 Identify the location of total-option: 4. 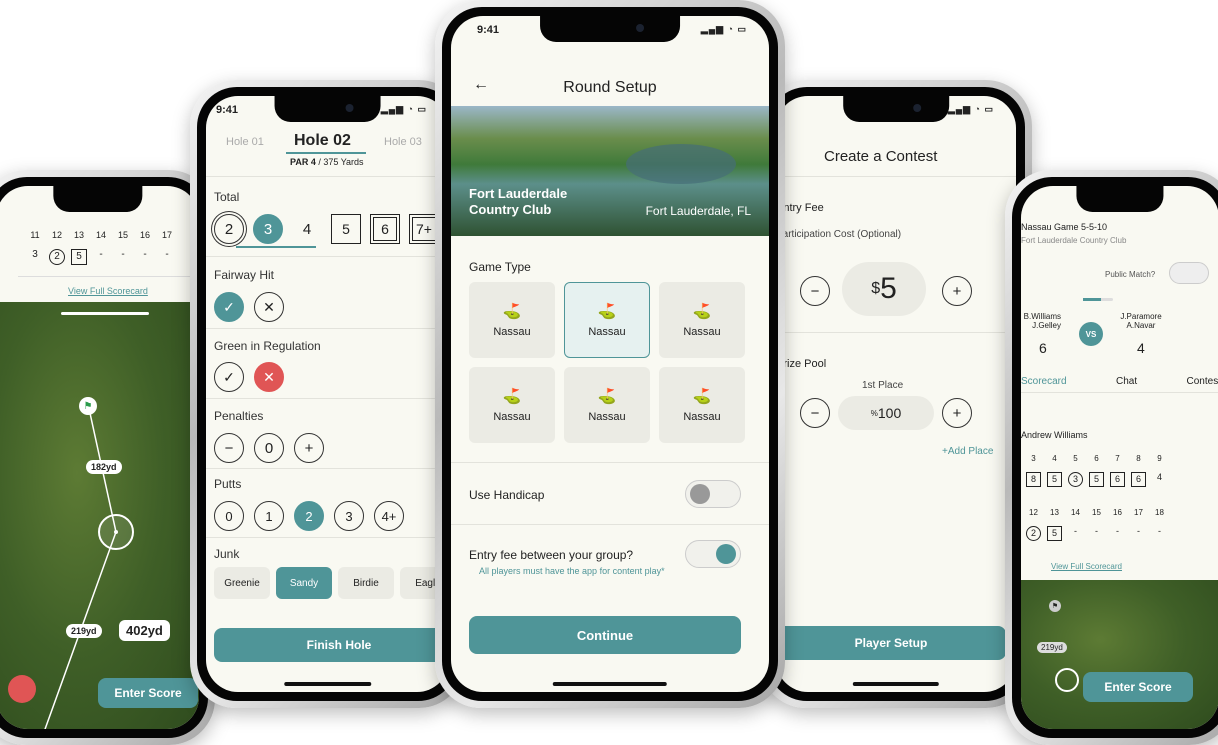
(307, 229).